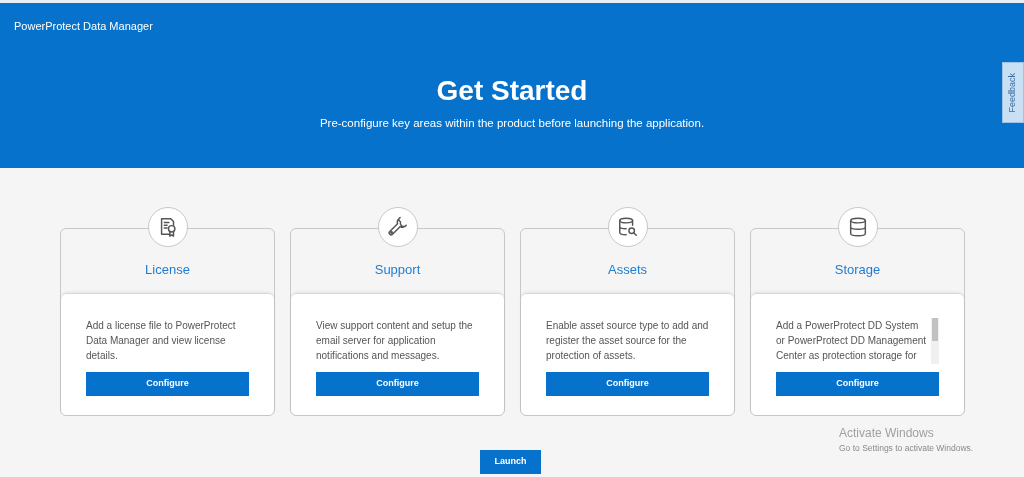  Describe the element at coordinates (887, 433) in the screenshot. I see `activation-notice-title: Activate Windows` at that location.